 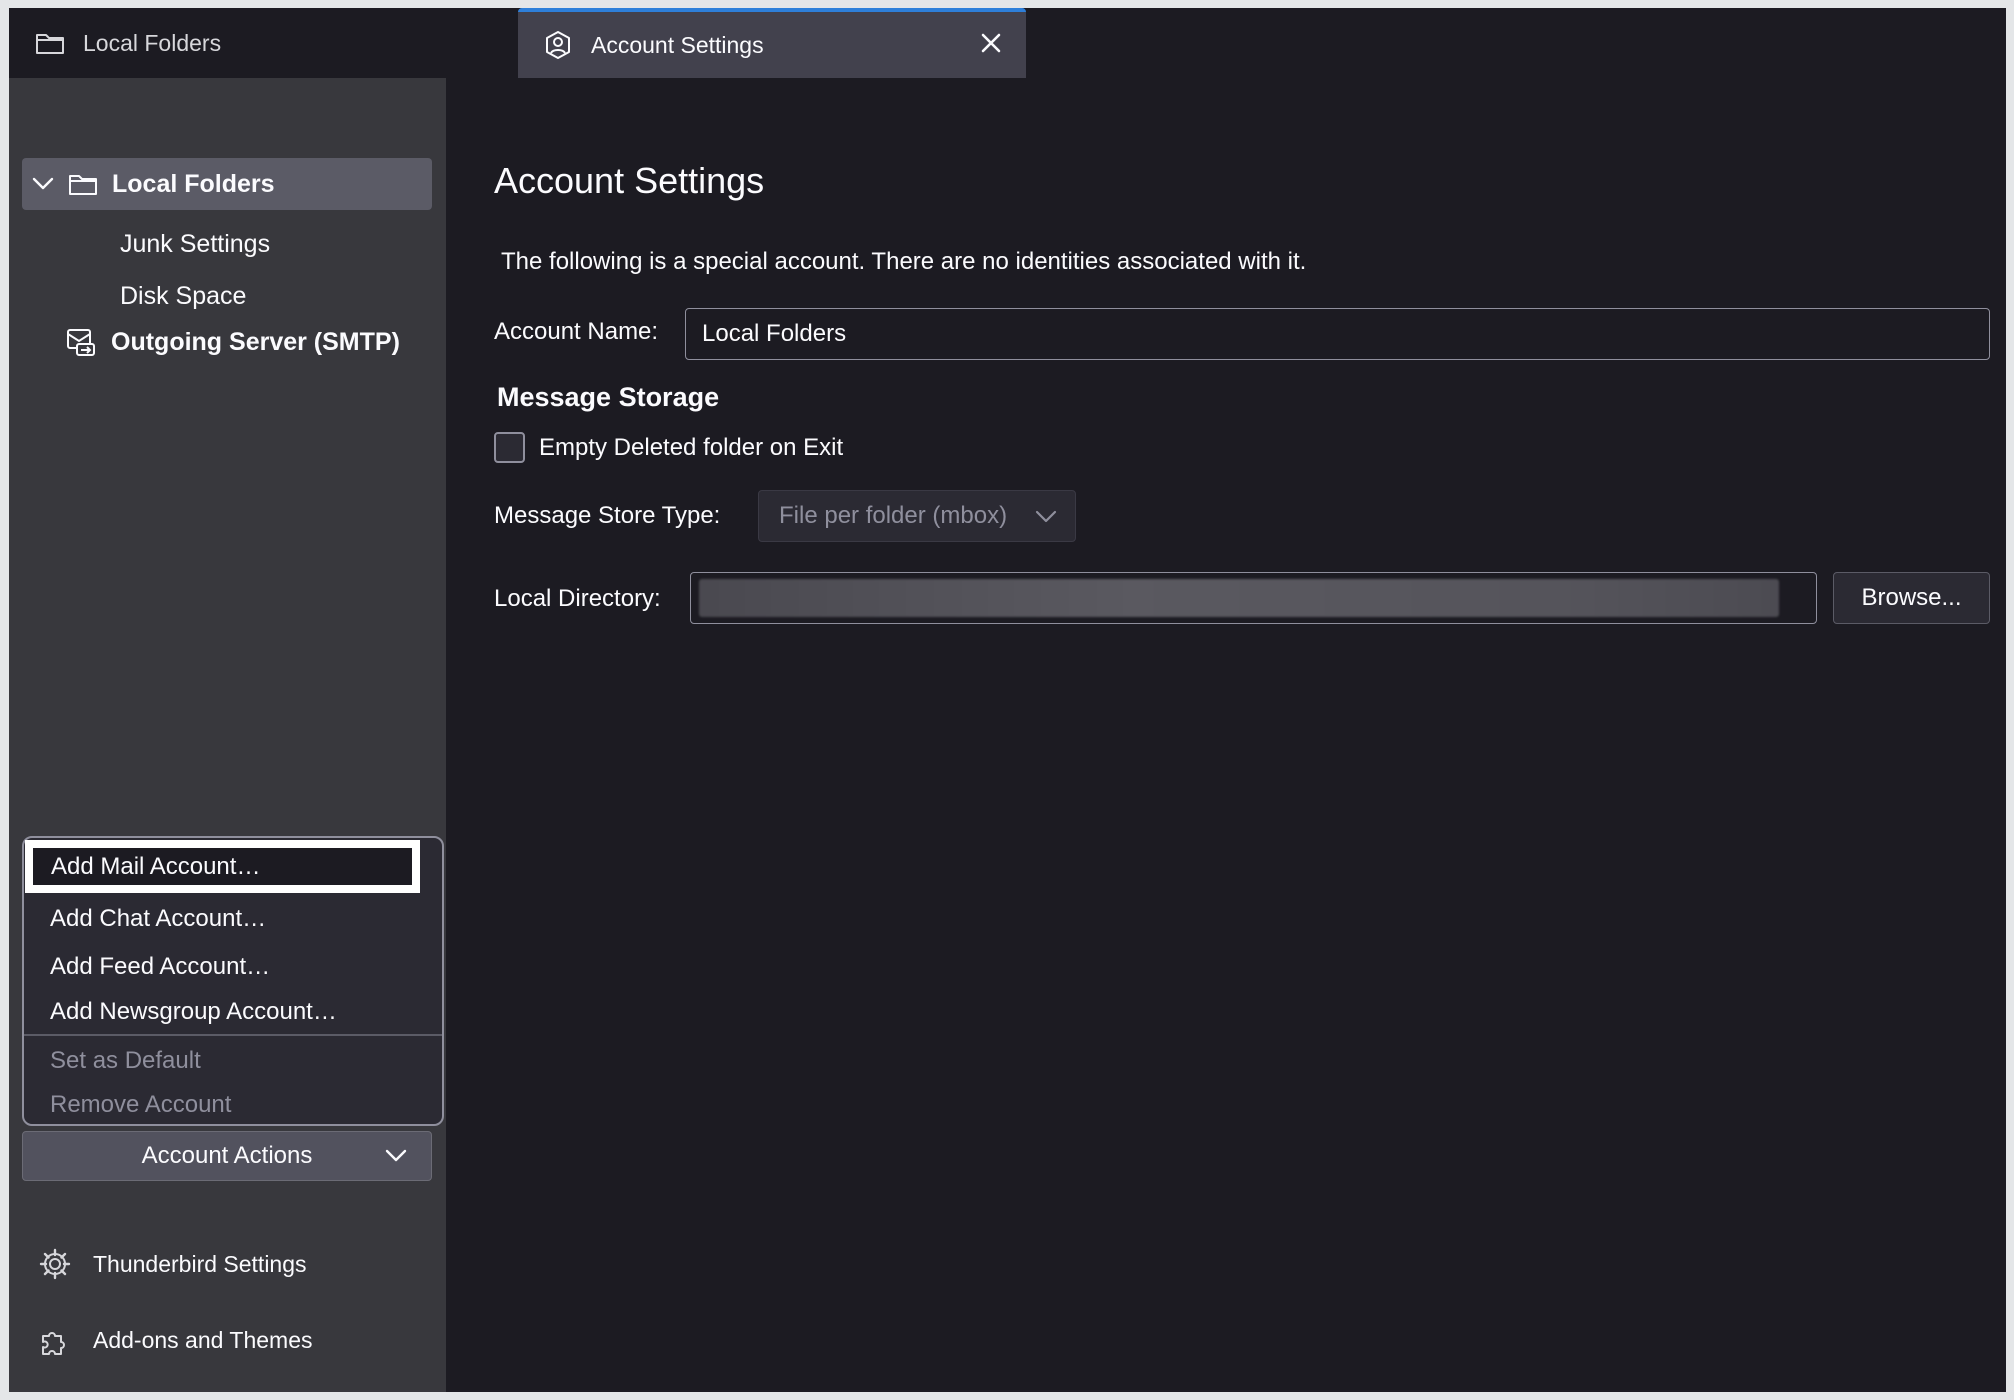 What do you see at coordinates (774, 333) in the screenshot?
I see `account-name-value: Local Folders` at bounding box center [774, 333].